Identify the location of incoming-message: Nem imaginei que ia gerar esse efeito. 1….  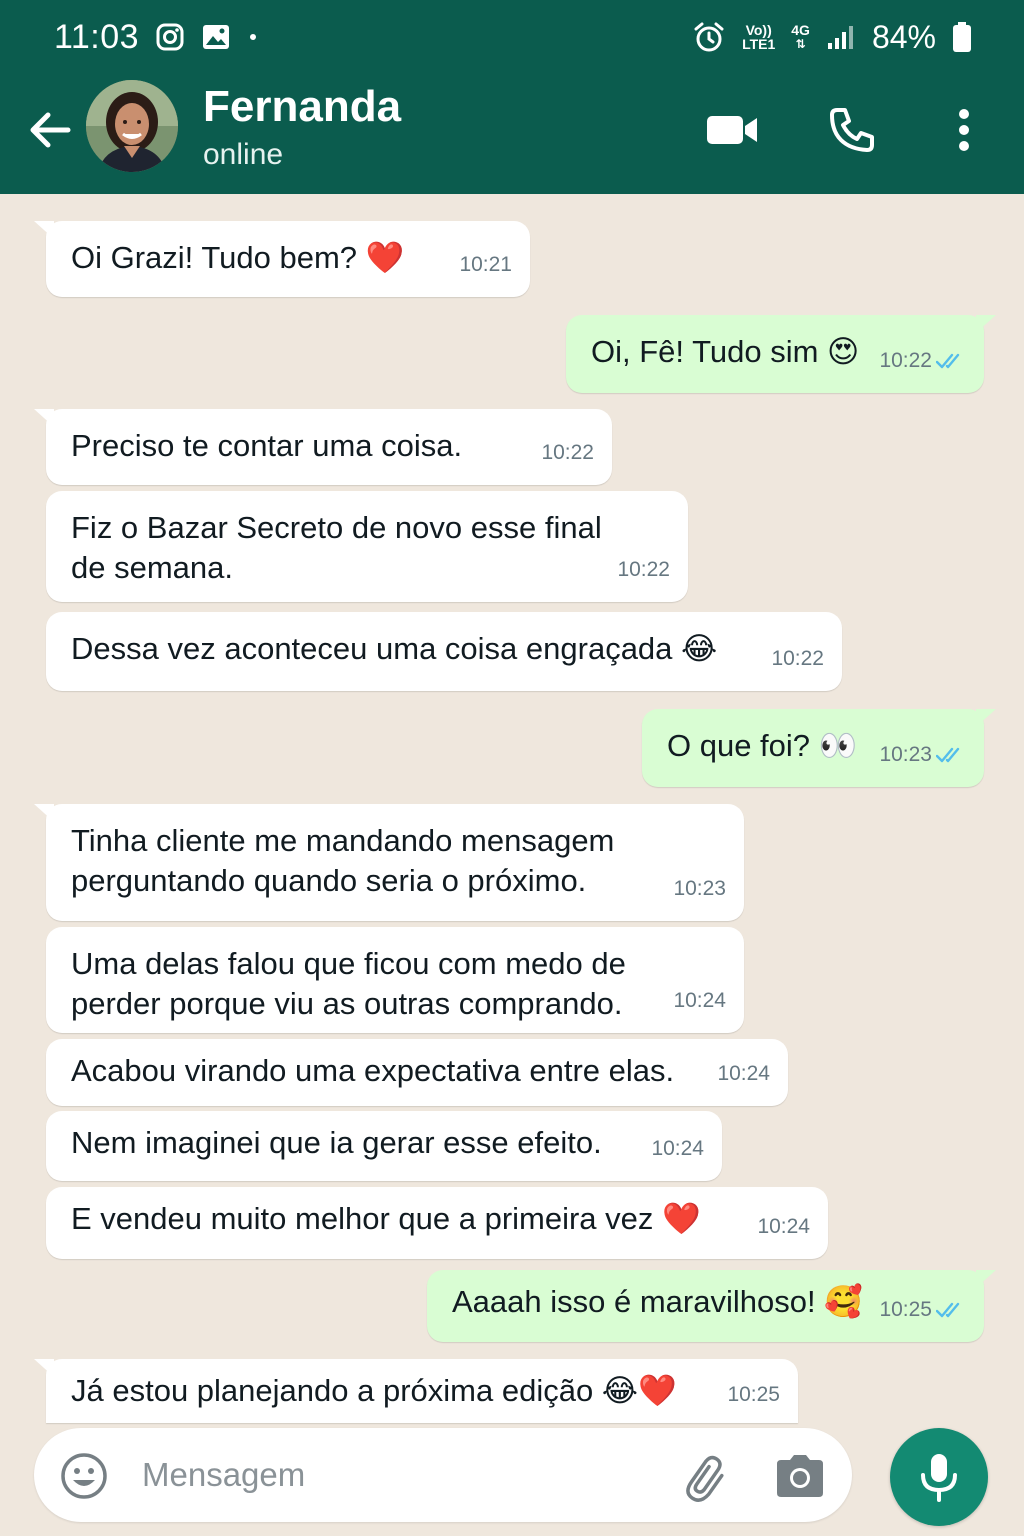
(384, 1146).